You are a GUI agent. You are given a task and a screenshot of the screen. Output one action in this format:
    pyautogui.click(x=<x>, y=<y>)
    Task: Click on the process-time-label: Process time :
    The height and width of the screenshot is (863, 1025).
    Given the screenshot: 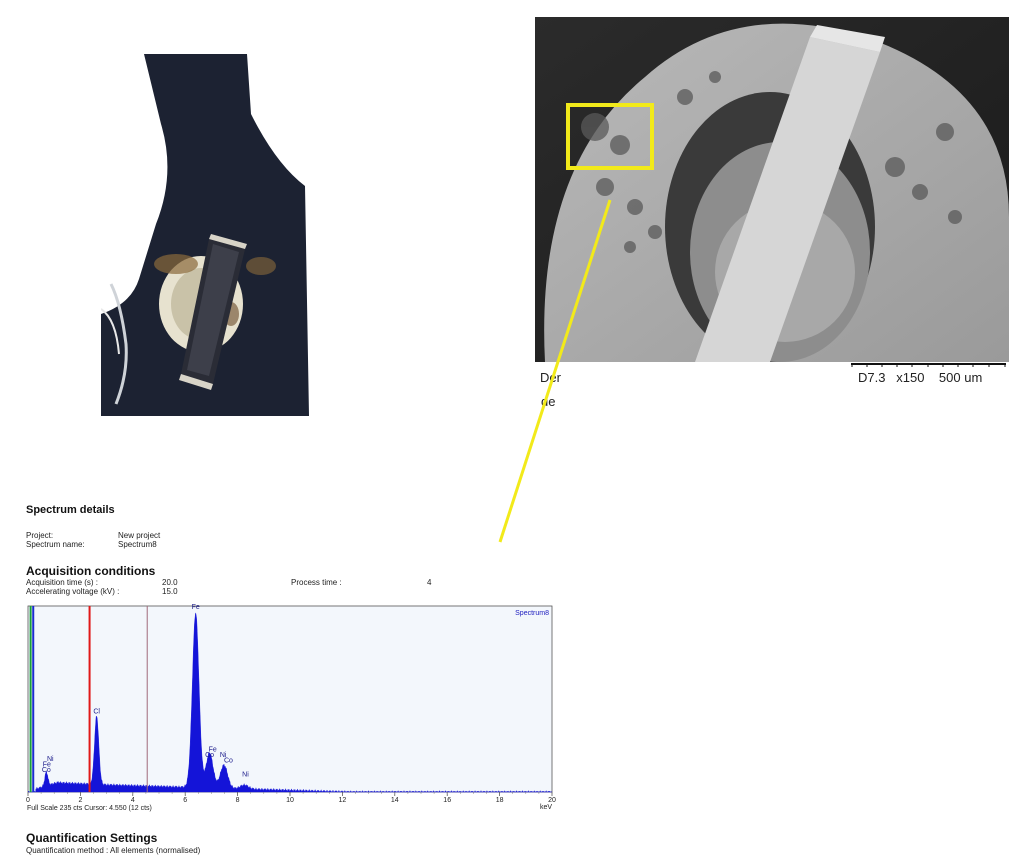 What is the action you would take?
    pyautogui.click(x=316, y=582)
    